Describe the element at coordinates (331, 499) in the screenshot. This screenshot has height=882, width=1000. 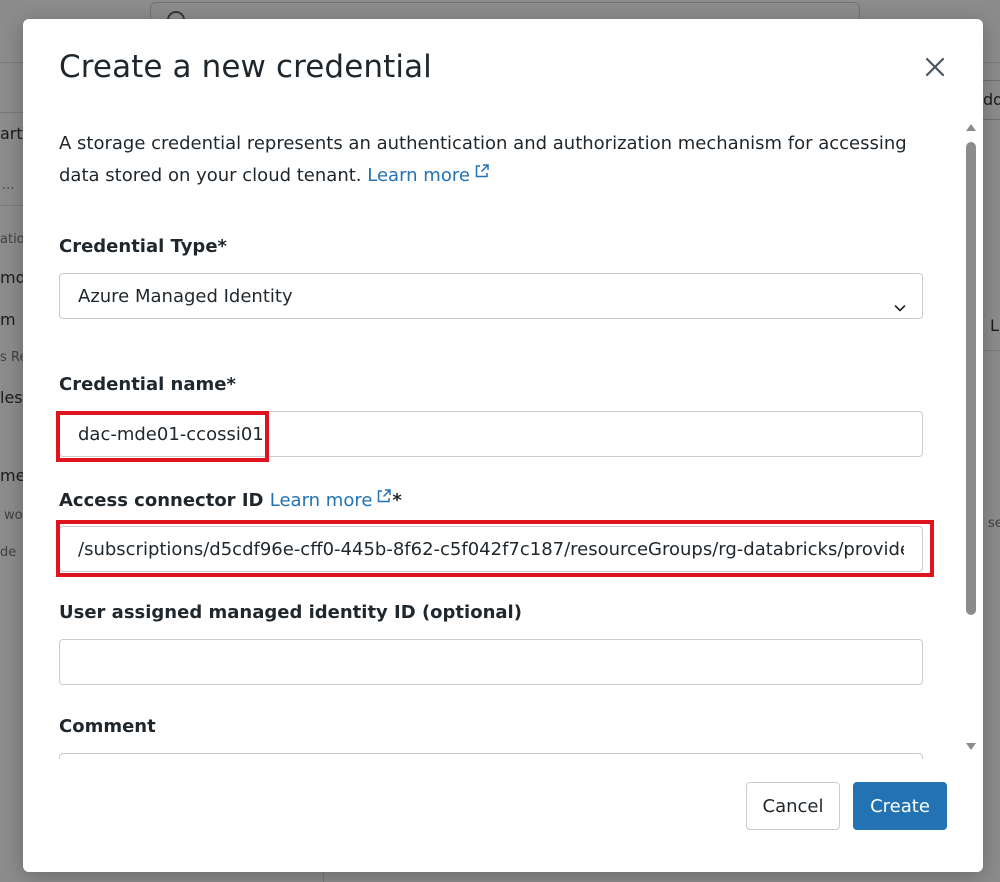
I see `access-connector-learn-more-link: Learn more` at that location.